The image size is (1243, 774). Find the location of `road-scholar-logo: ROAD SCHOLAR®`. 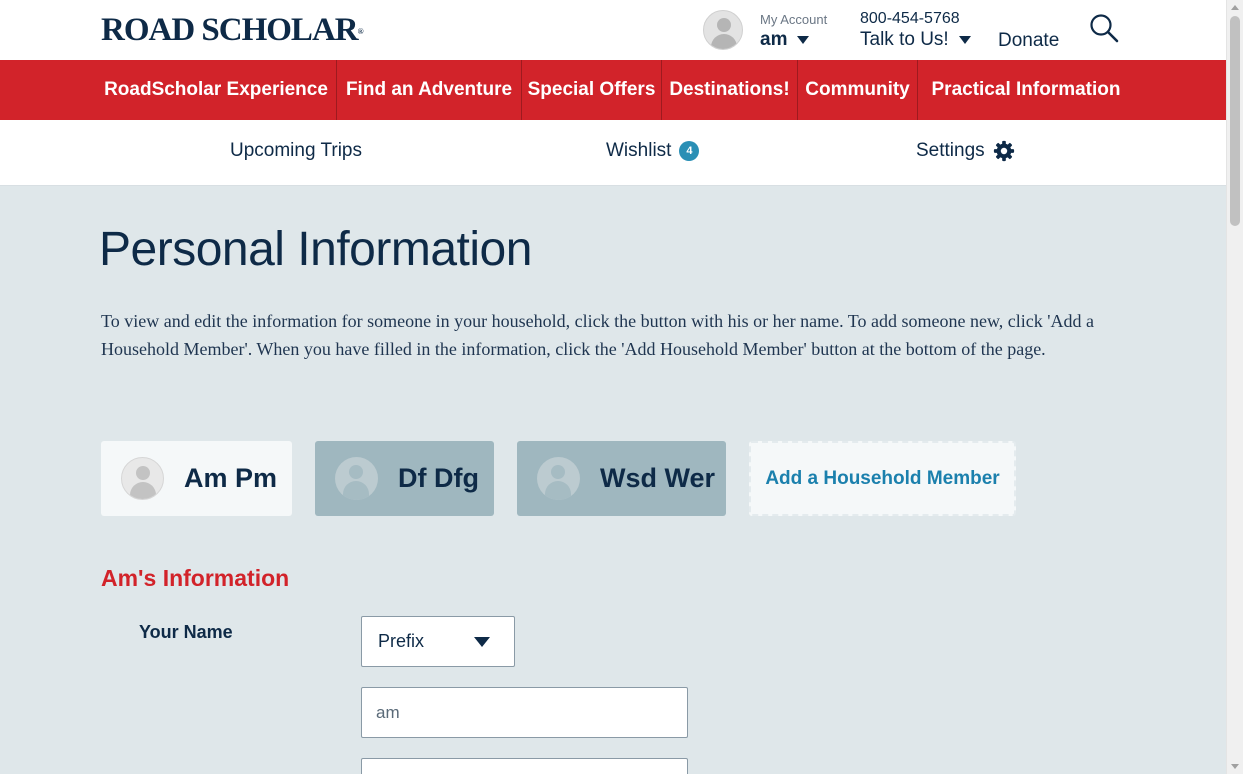

road-scholar-logo: ROAD SCHOLAR® is located at coordinates (232, 30).